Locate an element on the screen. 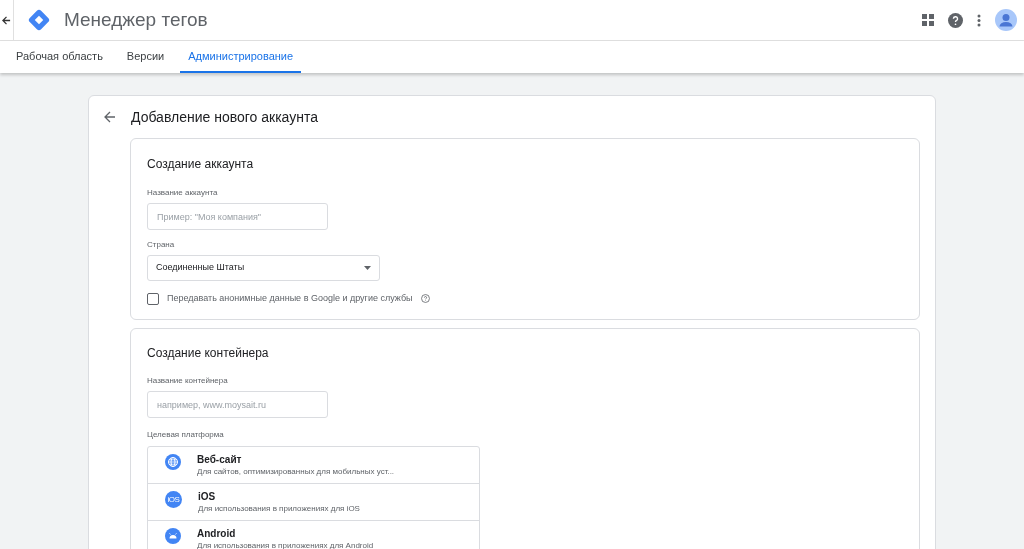 This screenshot has height=549, width=1024. globe-icon is located at coordinates (173, 462).